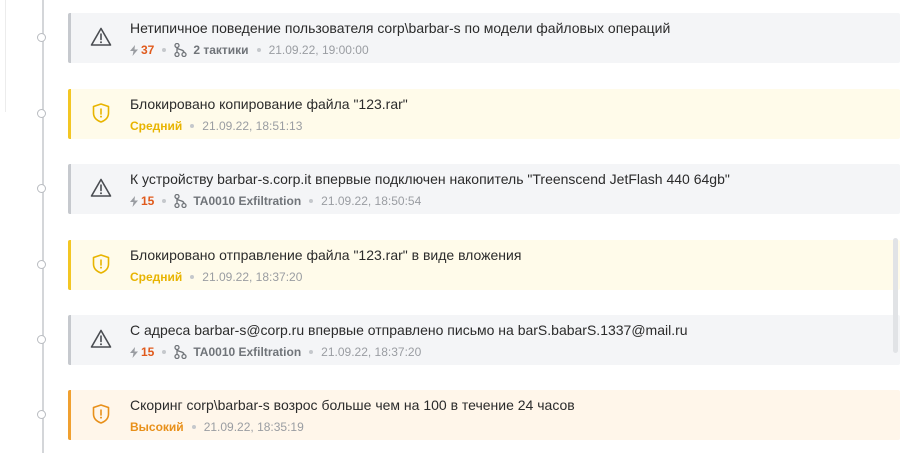 Image resolution: width=909 pixels, height=453 pixels. Describe the element at coordinates (895, 295) in the screenshot. I see `scrollbar-thumb` at that location.